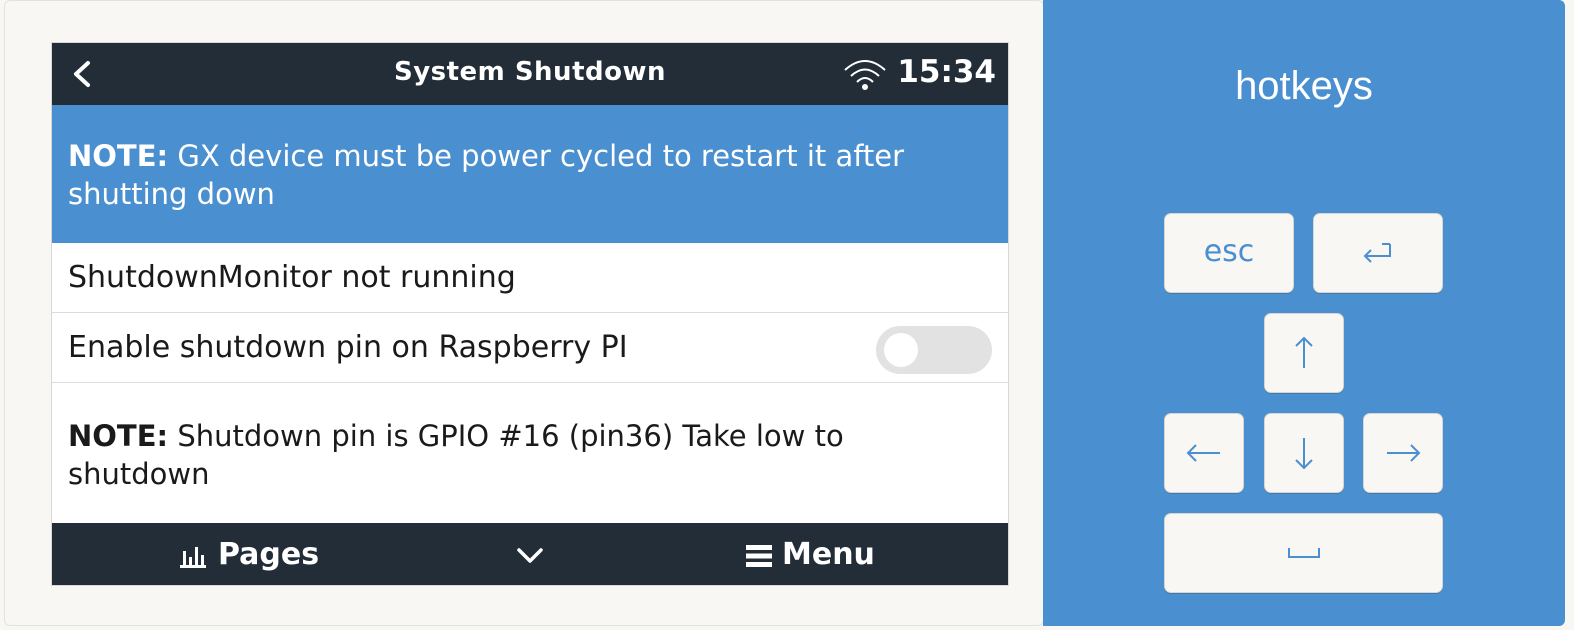 This screenshot has width=1574, height=630. I want to click on pages-button: Pages, so click(249, 554).